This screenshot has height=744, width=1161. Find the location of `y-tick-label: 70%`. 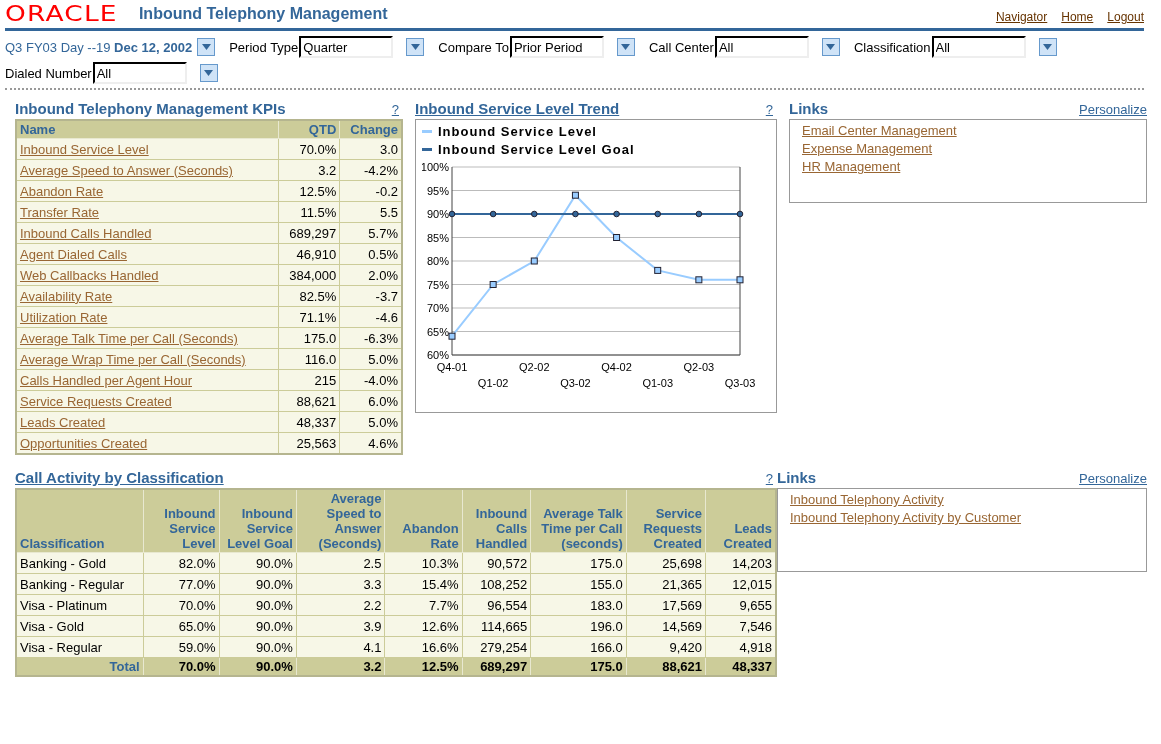

y-tick-label: 70% is located at coordinates (437, 308).